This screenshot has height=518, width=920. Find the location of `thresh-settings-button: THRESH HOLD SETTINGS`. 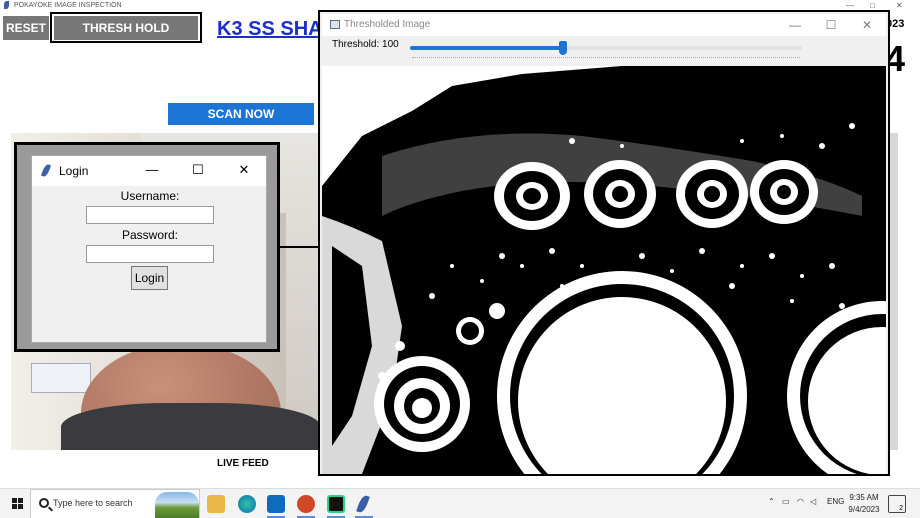

thresh-settings-button: THRESH HOLD SETTINGS is located at coordinates (126, 37).